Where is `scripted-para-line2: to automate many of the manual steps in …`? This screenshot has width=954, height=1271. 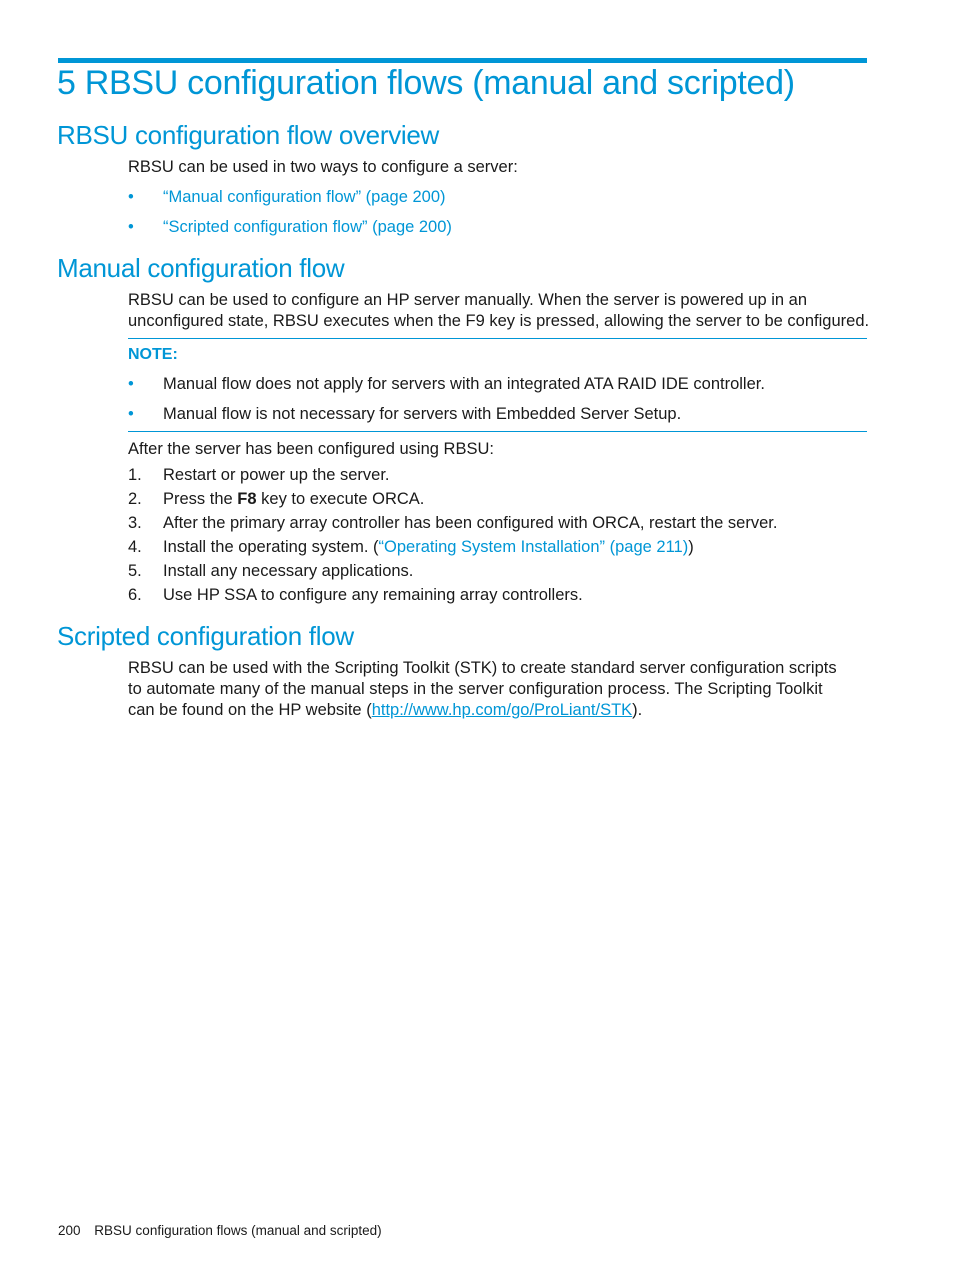 scripted-para-line2: to automate many of the manual steps in … is located at coordinates (475, 689).